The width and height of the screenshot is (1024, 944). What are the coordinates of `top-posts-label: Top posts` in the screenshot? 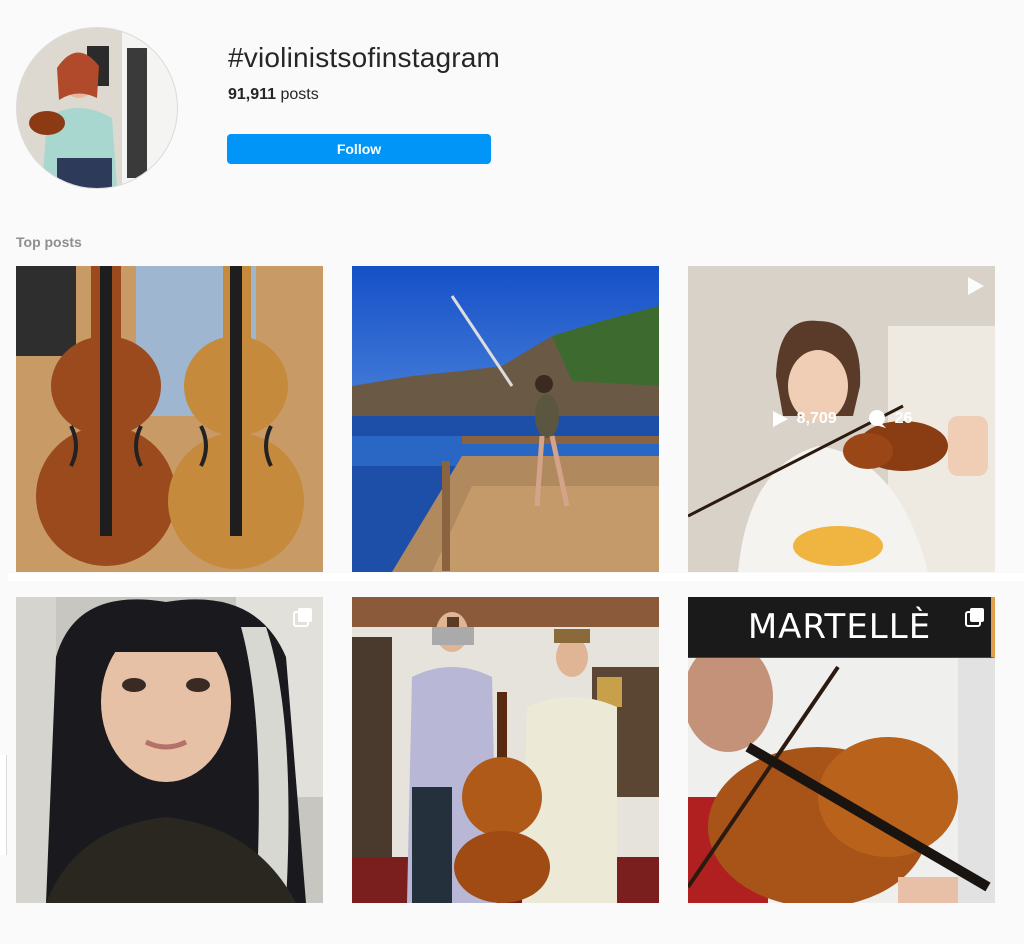 It's located at (49, 242).